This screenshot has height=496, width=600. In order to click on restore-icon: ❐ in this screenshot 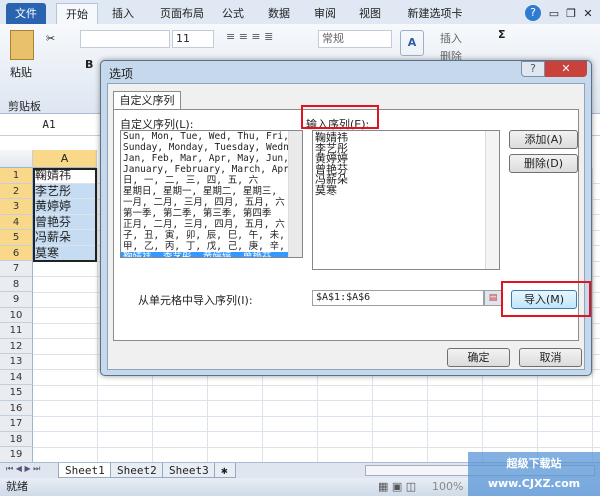, I will do `click(571, 13)`.